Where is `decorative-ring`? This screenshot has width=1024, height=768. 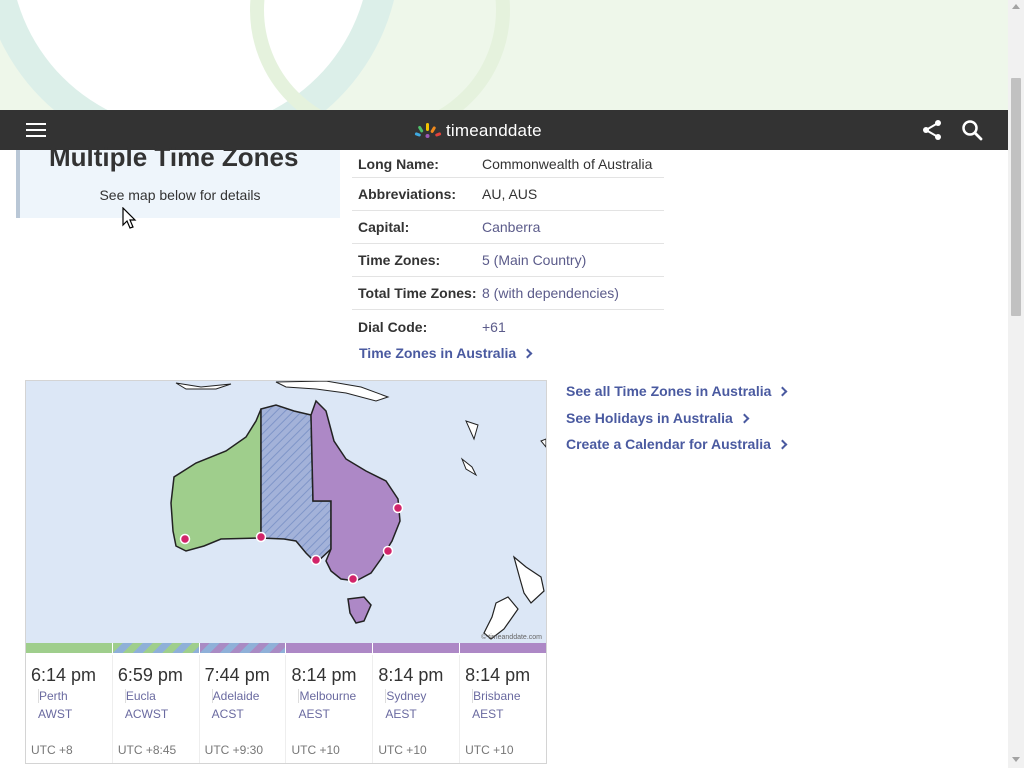 decorative-ring is located at coordinates (380, 55).